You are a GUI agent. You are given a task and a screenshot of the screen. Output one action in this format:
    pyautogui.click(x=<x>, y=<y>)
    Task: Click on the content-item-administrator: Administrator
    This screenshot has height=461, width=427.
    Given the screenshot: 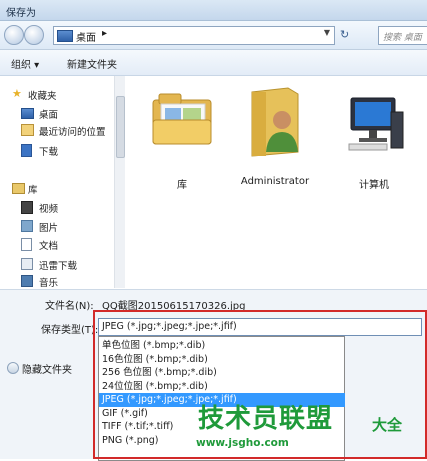 What is the action you would take?
    pyautogui.click(x=275, y=136)
    